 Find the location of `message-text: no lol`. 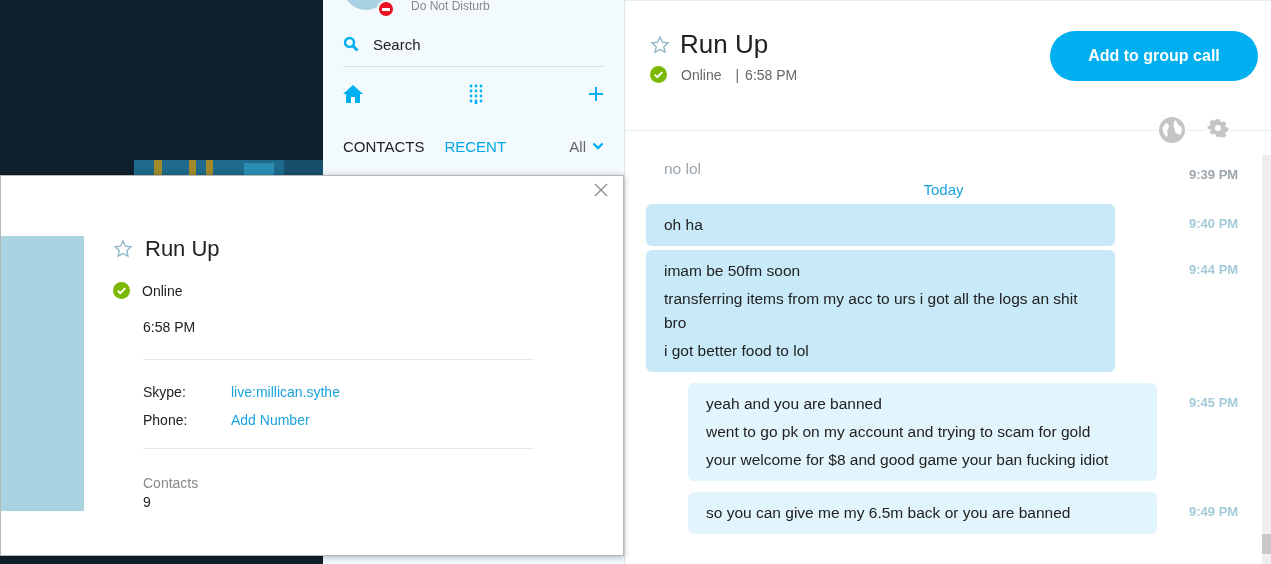

message-text: no lol is located at coordinates (683, 169).